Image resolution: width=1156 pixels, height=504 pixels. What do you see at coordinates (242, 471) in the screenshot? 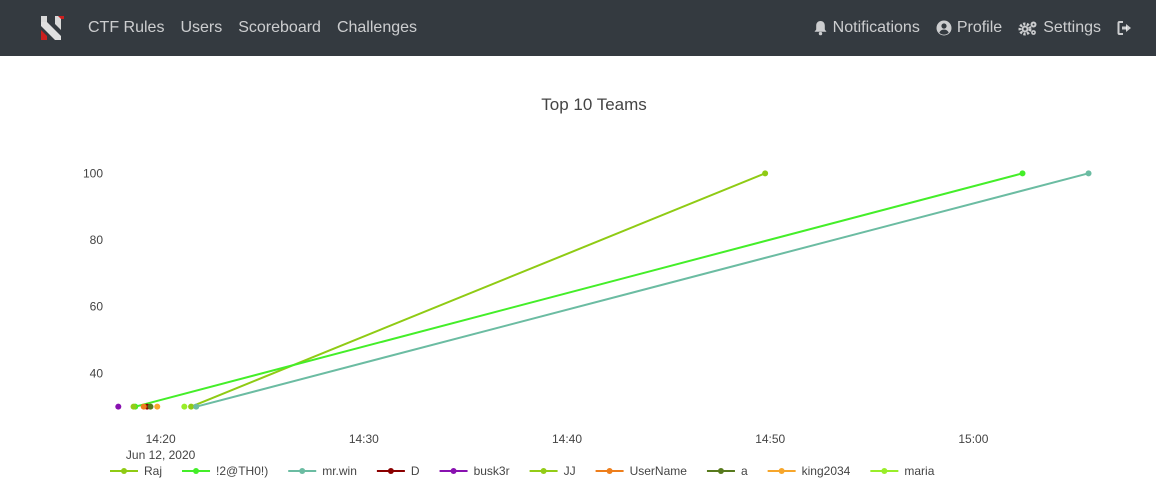
I see `legend-label: !2@TH0!)` at bounding box center [242, 471].